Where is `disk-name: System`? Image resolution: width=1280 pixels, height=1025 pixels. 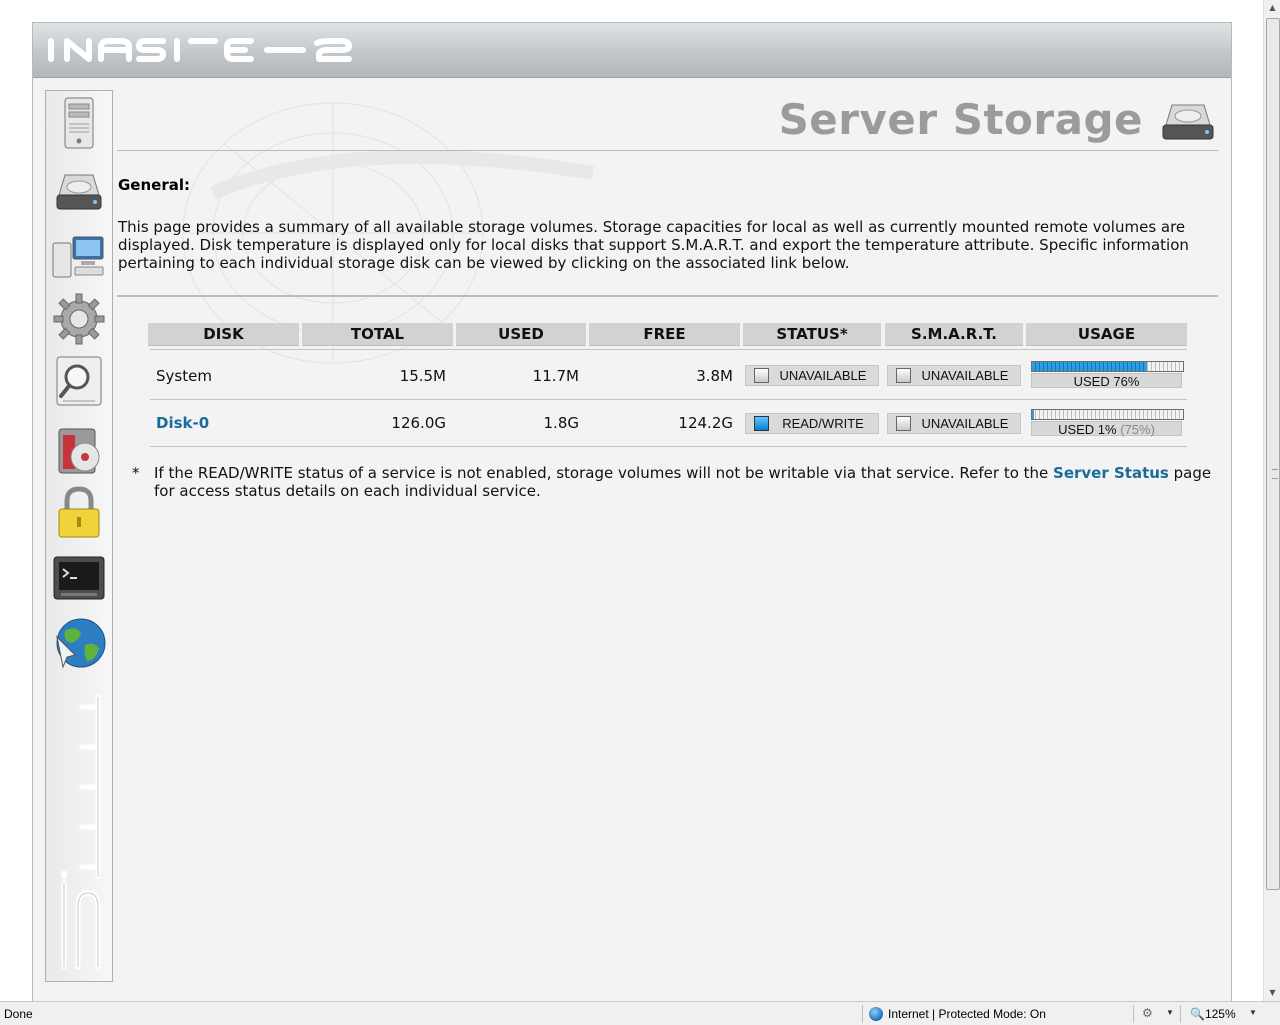
disk-name: System is located at coordinates (184, 376).